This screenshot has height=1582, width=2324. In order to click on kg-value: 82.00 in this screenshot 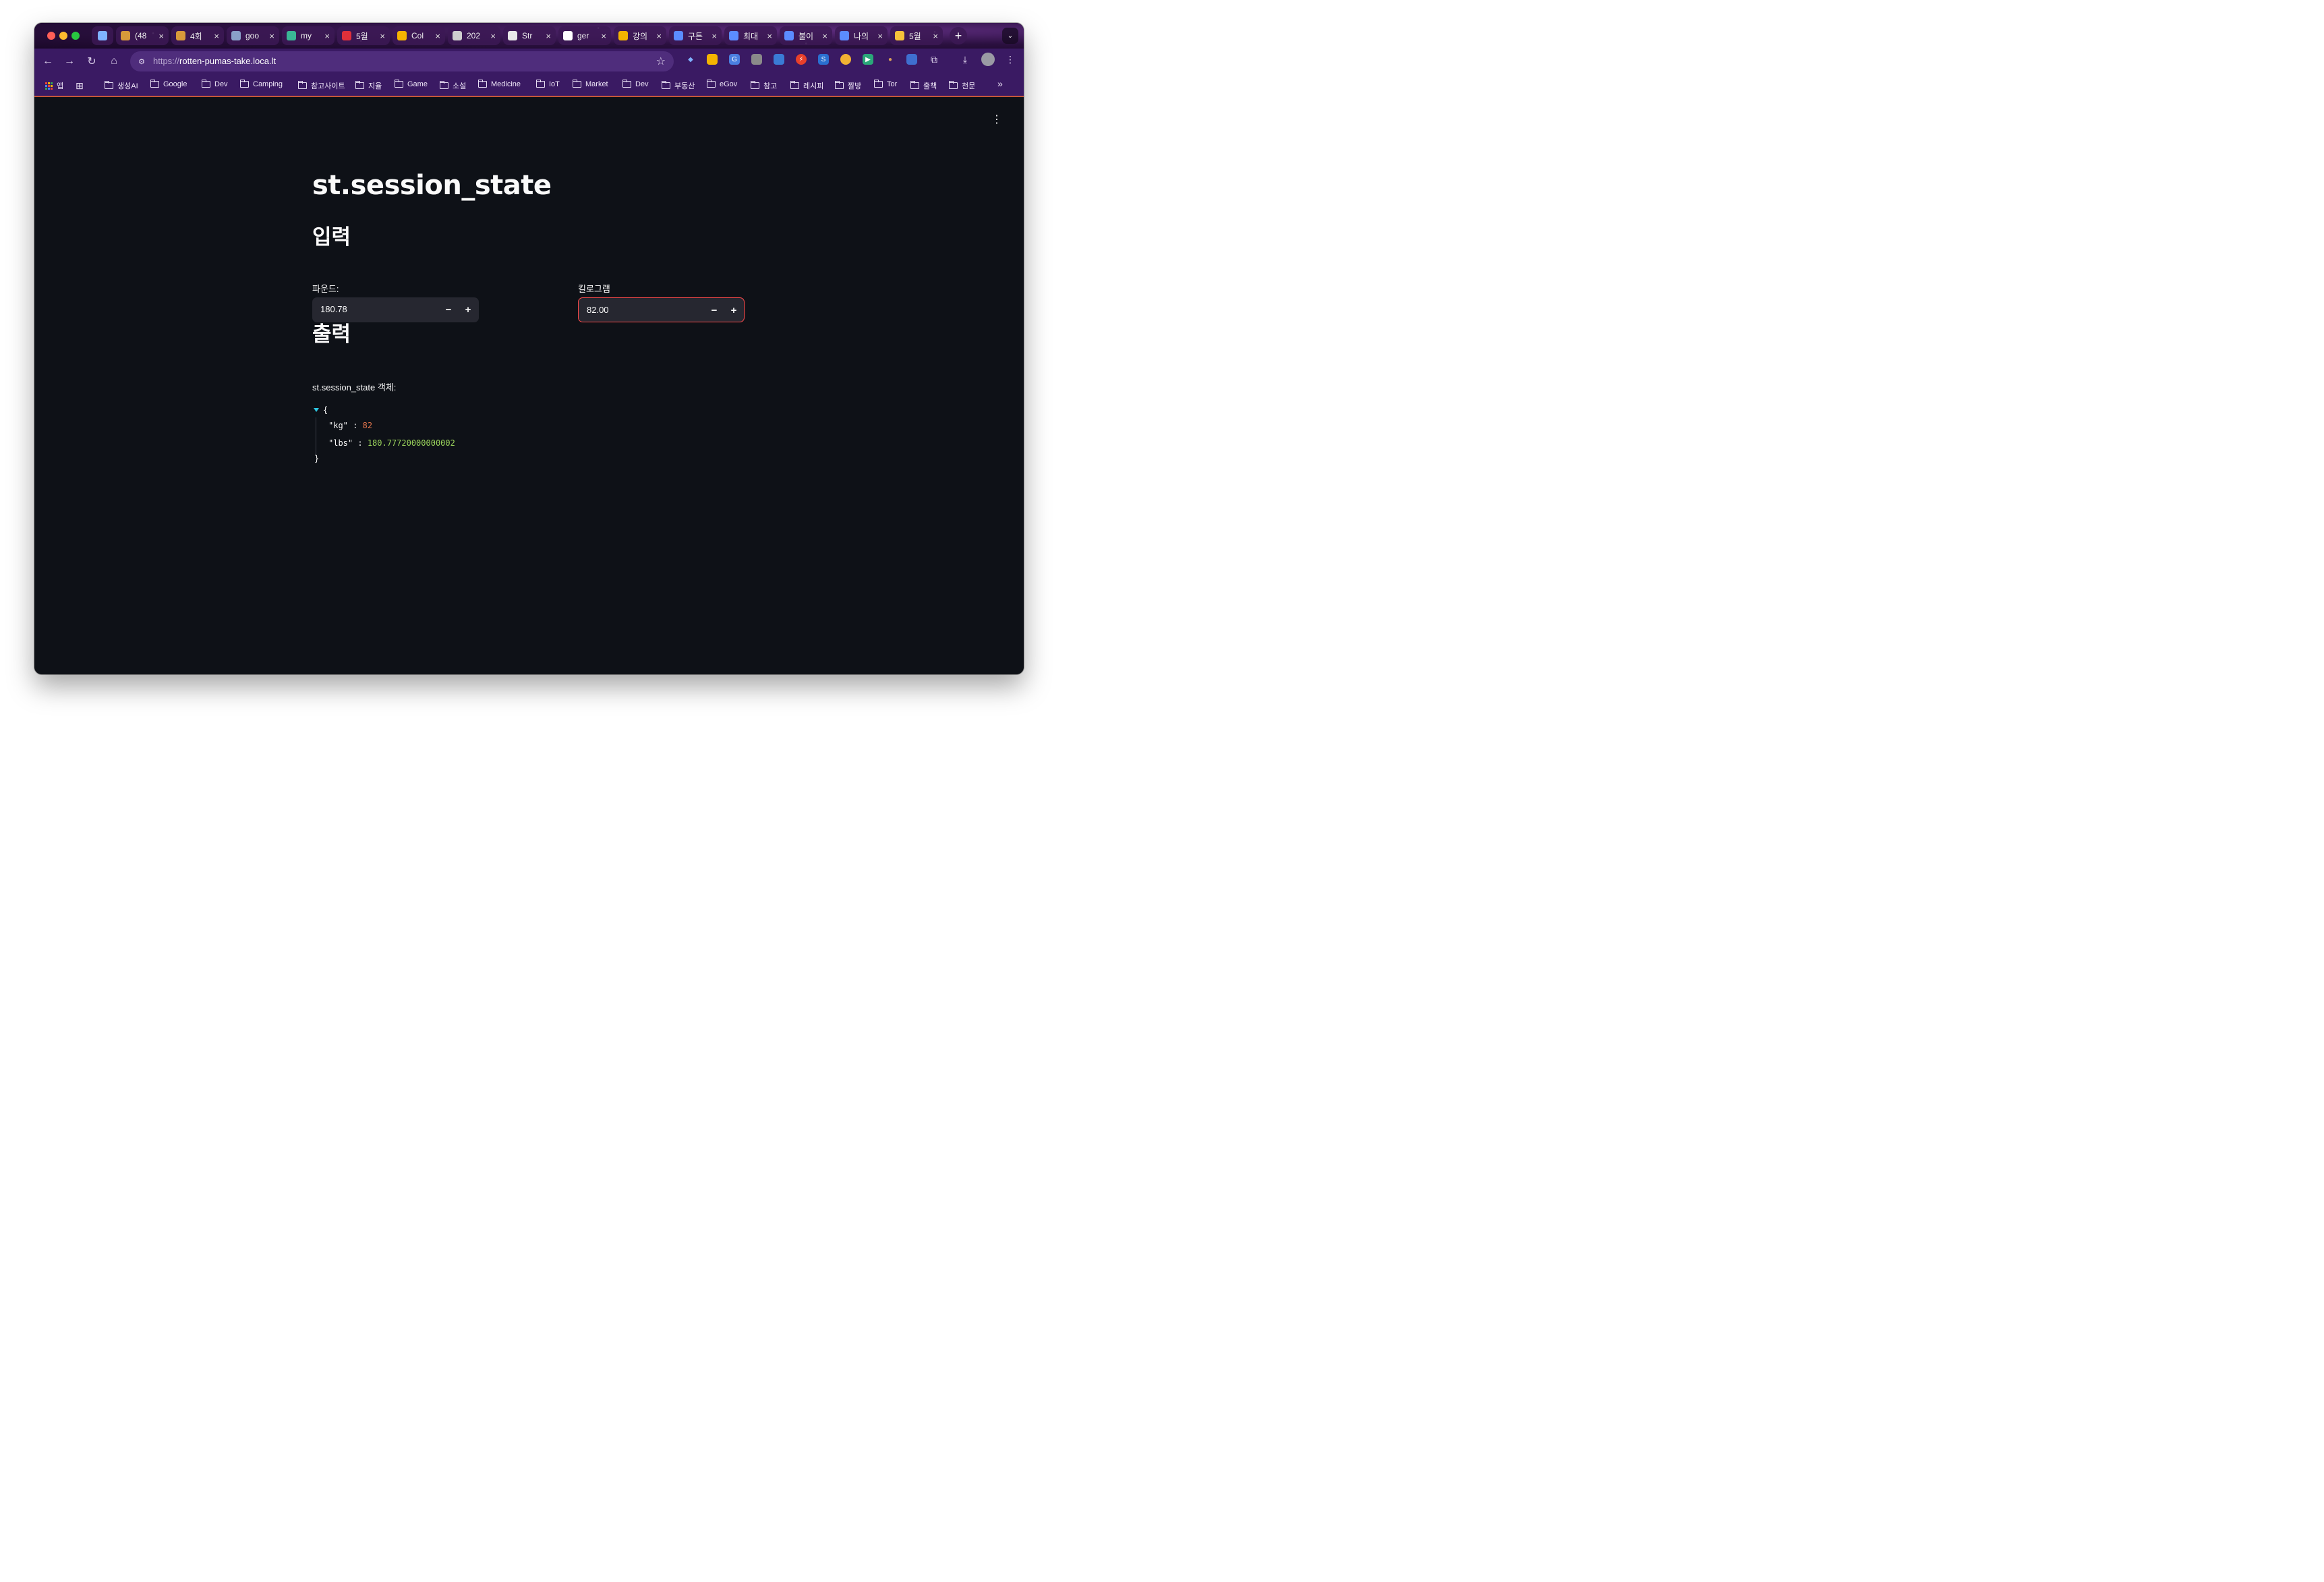, I will do `click(598, 310)`.